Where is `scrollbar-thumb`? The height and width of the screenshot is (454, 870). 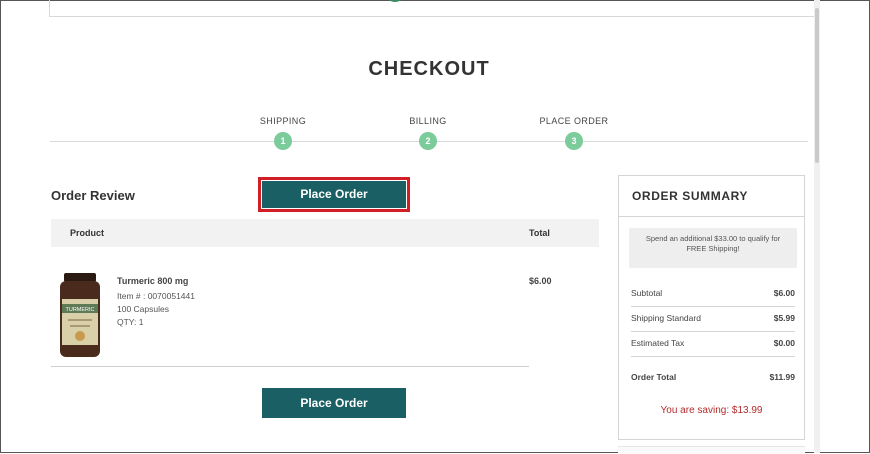
scrollbar-thumb is located at coordinates (817, 85).